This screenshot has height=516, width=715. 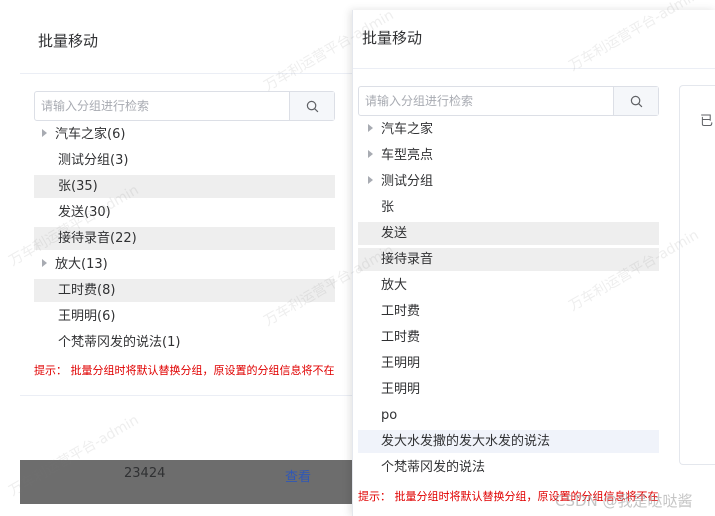 I want to click on tree-node: 放大, so click(x=508, y=285).